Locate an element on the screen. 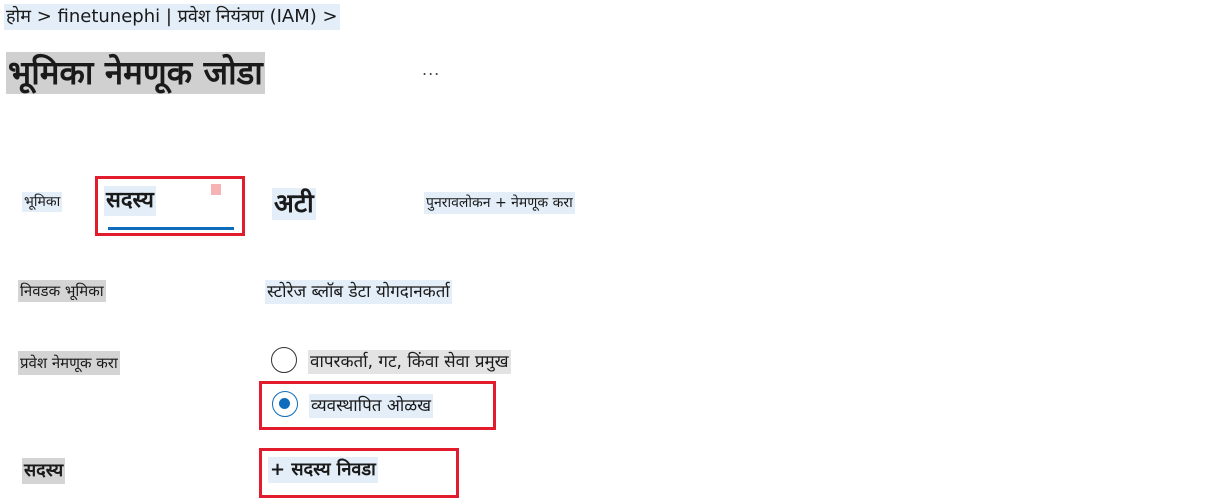 Image resolution: width=1212 pixels, height=499 pixels. tab-conditions: अटी is located at coordinates (294, 204).